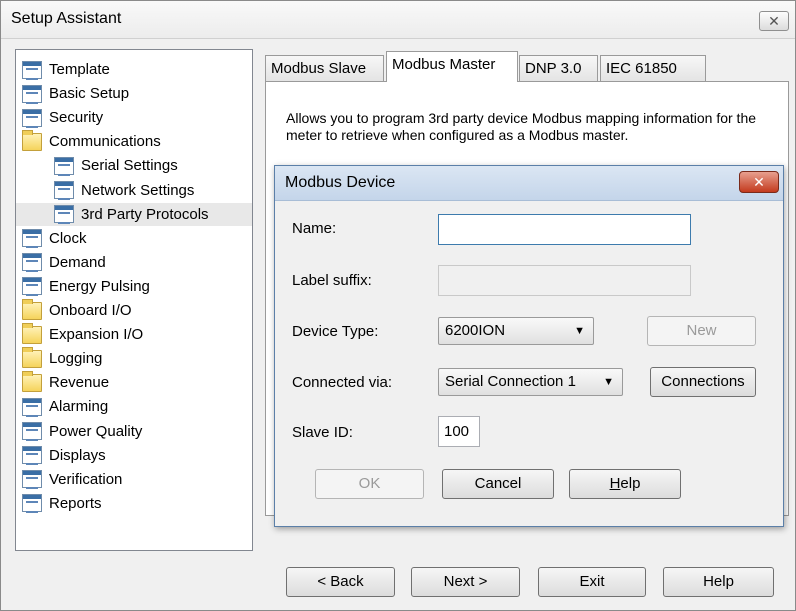  Describe the element at coordinates (701, 331) in the screenshot. I see `new-device-button: New` at that location.